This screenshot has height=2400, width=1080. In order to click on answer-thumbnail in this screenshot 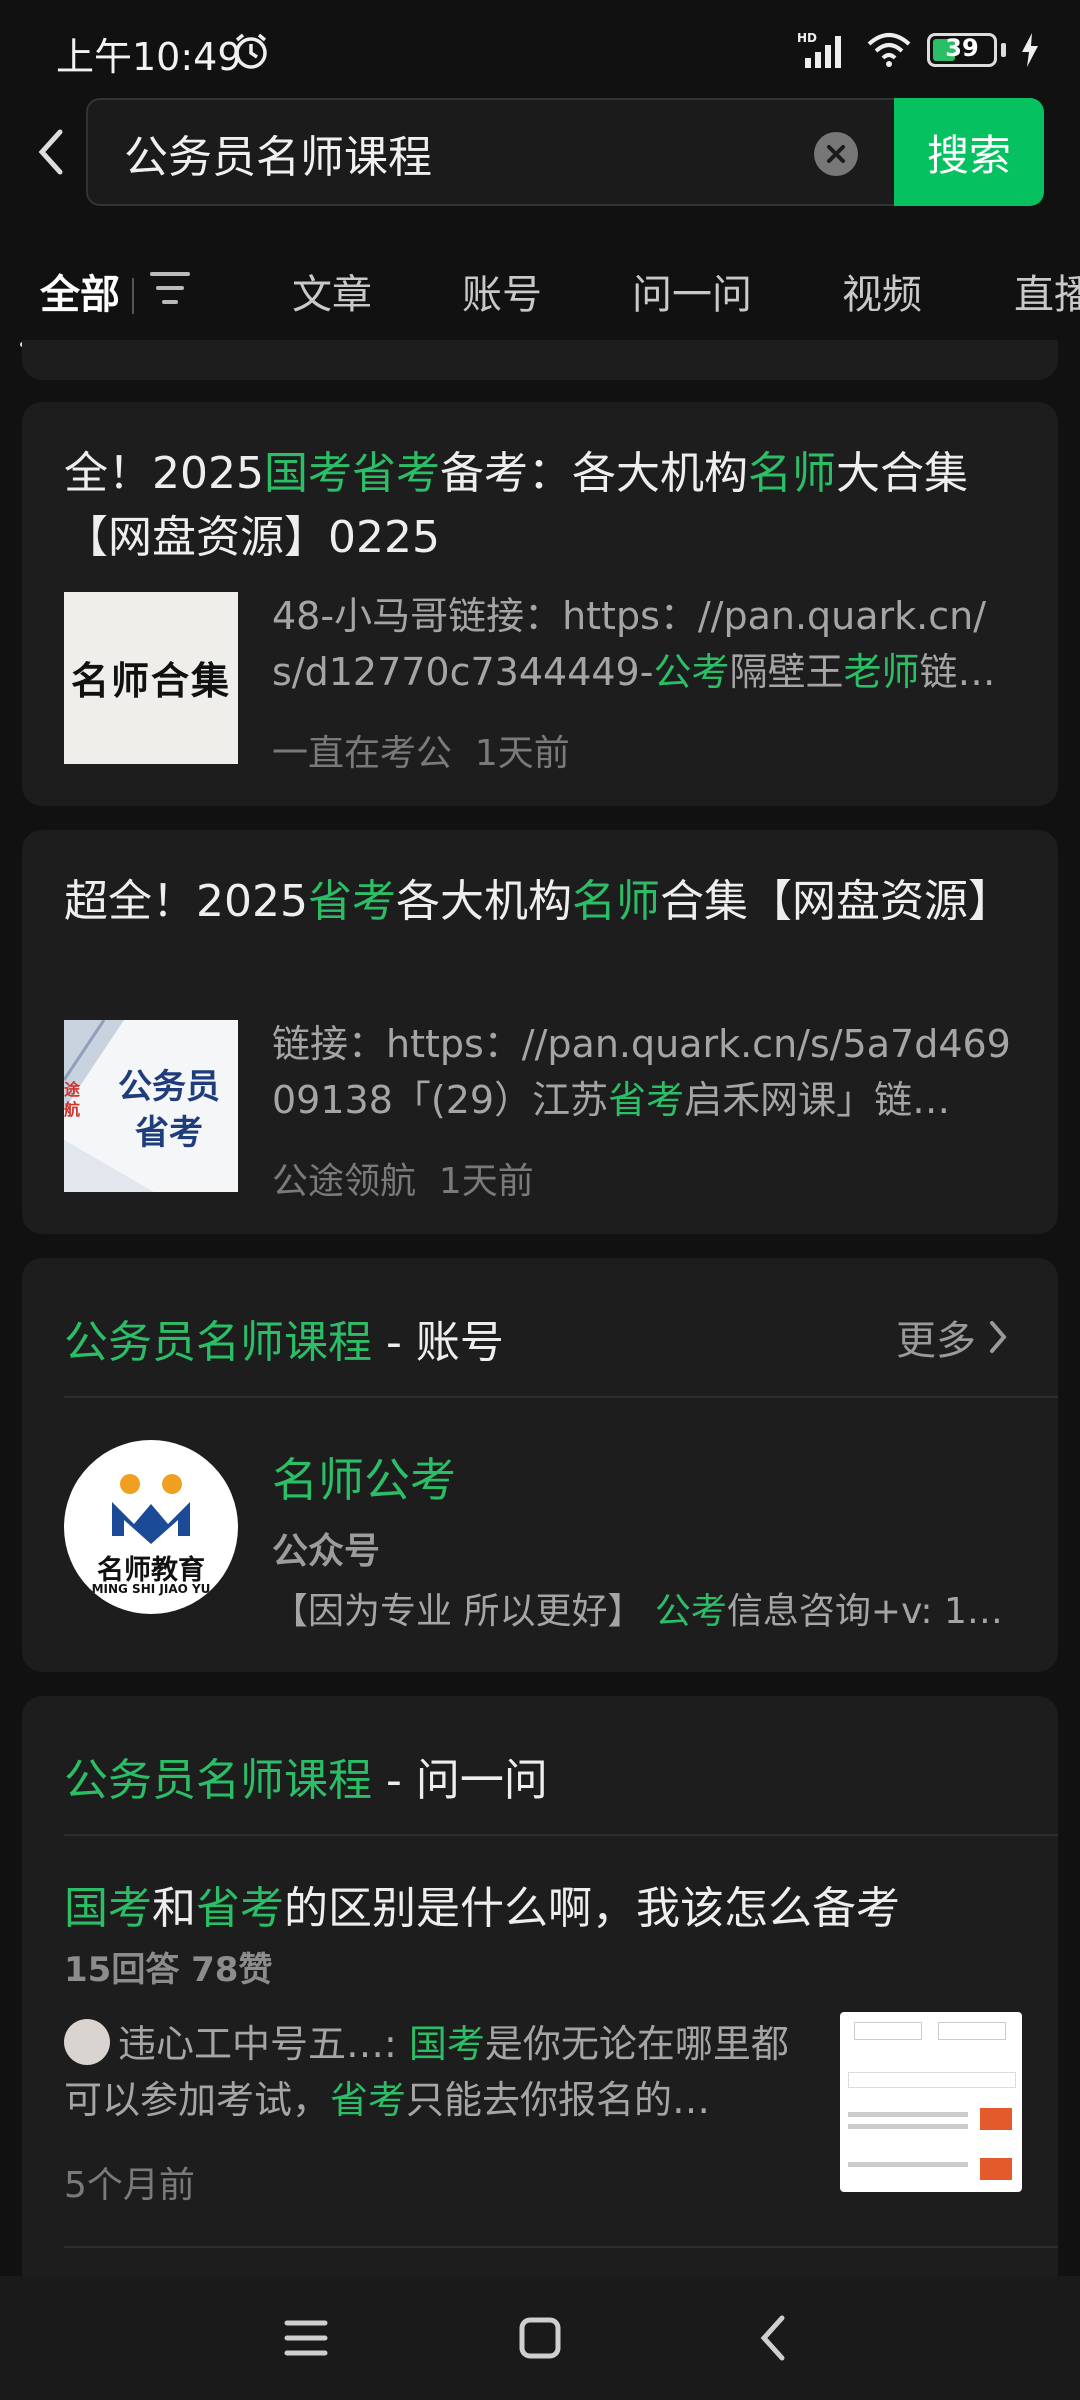, I will do `click(931, 2102)`.